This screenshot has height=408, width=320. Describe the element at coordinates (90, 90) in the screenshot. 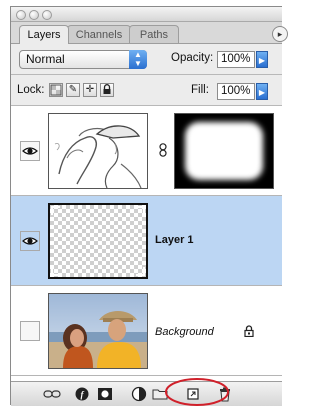

I see `lock-position-icon: ✛` at that location.